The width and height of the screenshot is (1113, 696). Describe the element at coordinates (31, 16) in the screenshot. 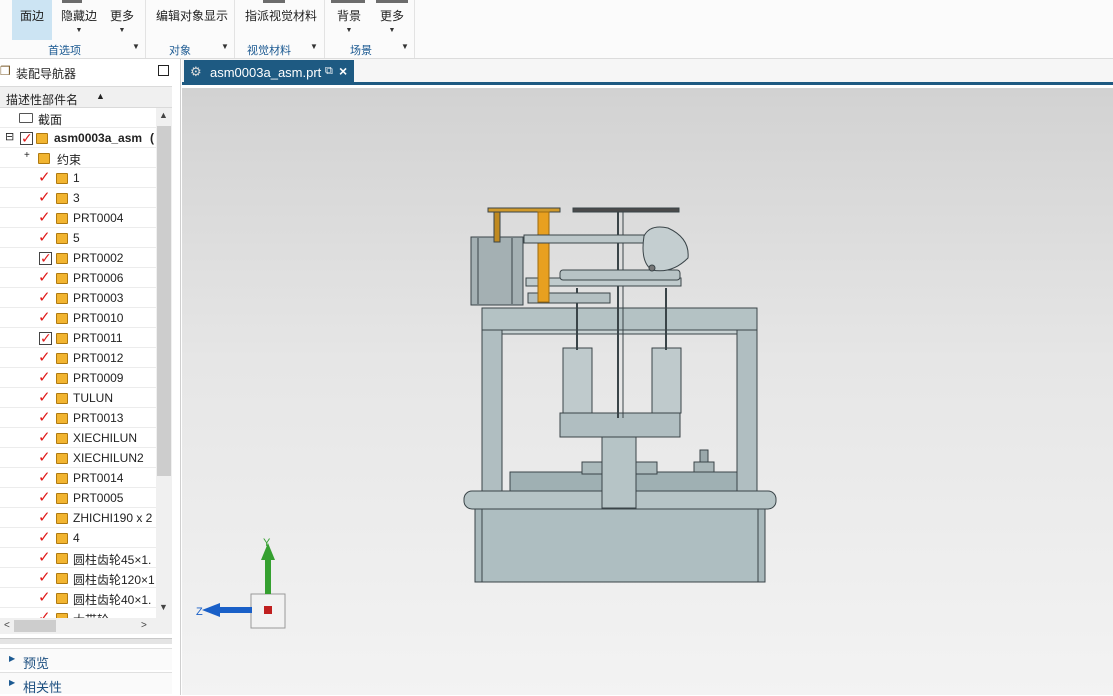

I see `face-edge-label: 面边` at that location.